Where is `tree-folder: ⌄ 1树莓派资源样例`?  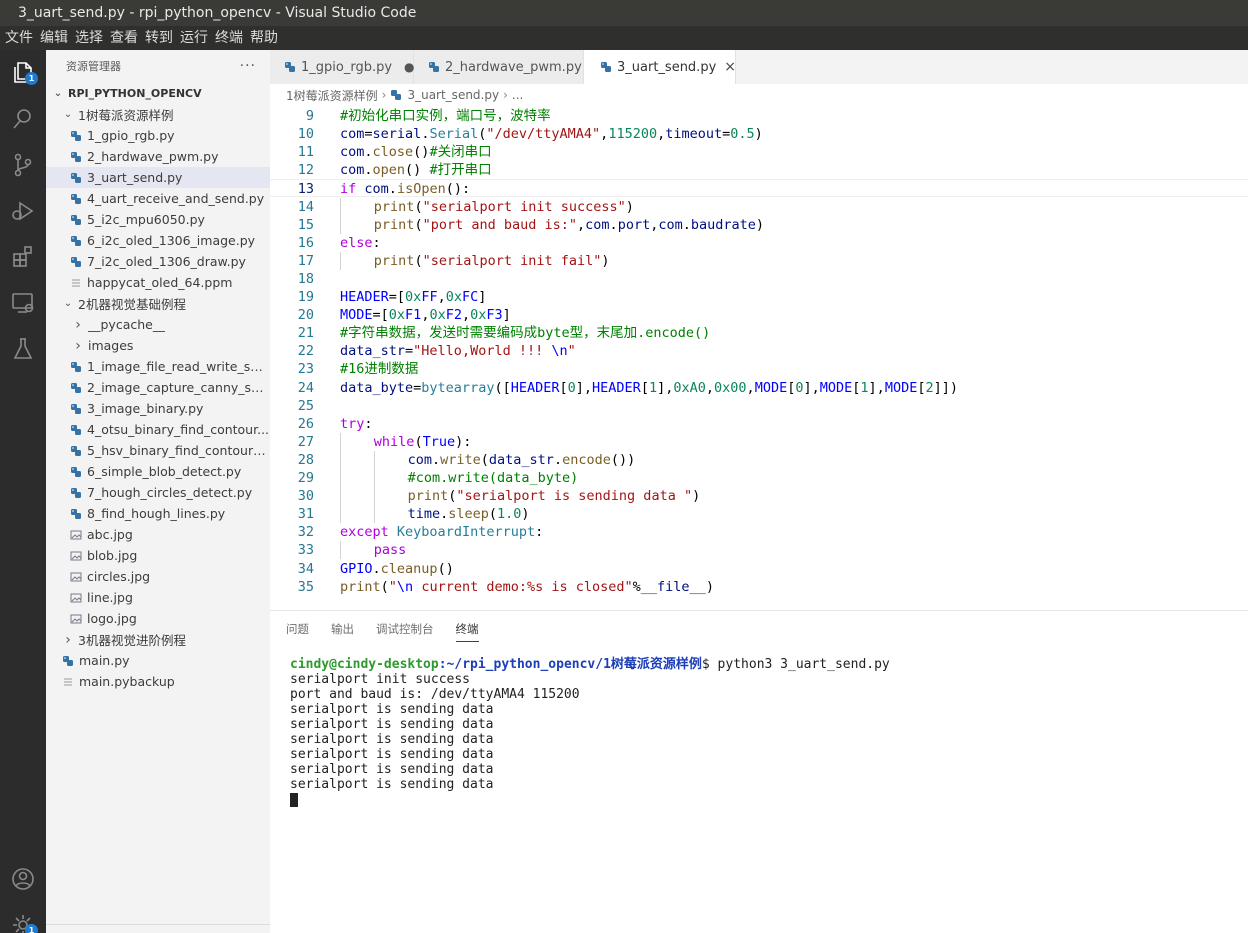
tree-folder: ⌄ 1树莓派资源样例 is located at coordinates (158, 114).